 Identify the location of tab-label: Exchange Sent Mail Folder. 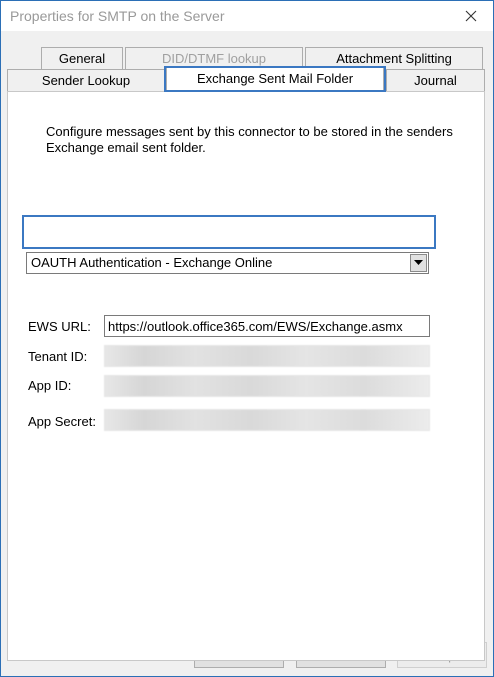
(275, 78).